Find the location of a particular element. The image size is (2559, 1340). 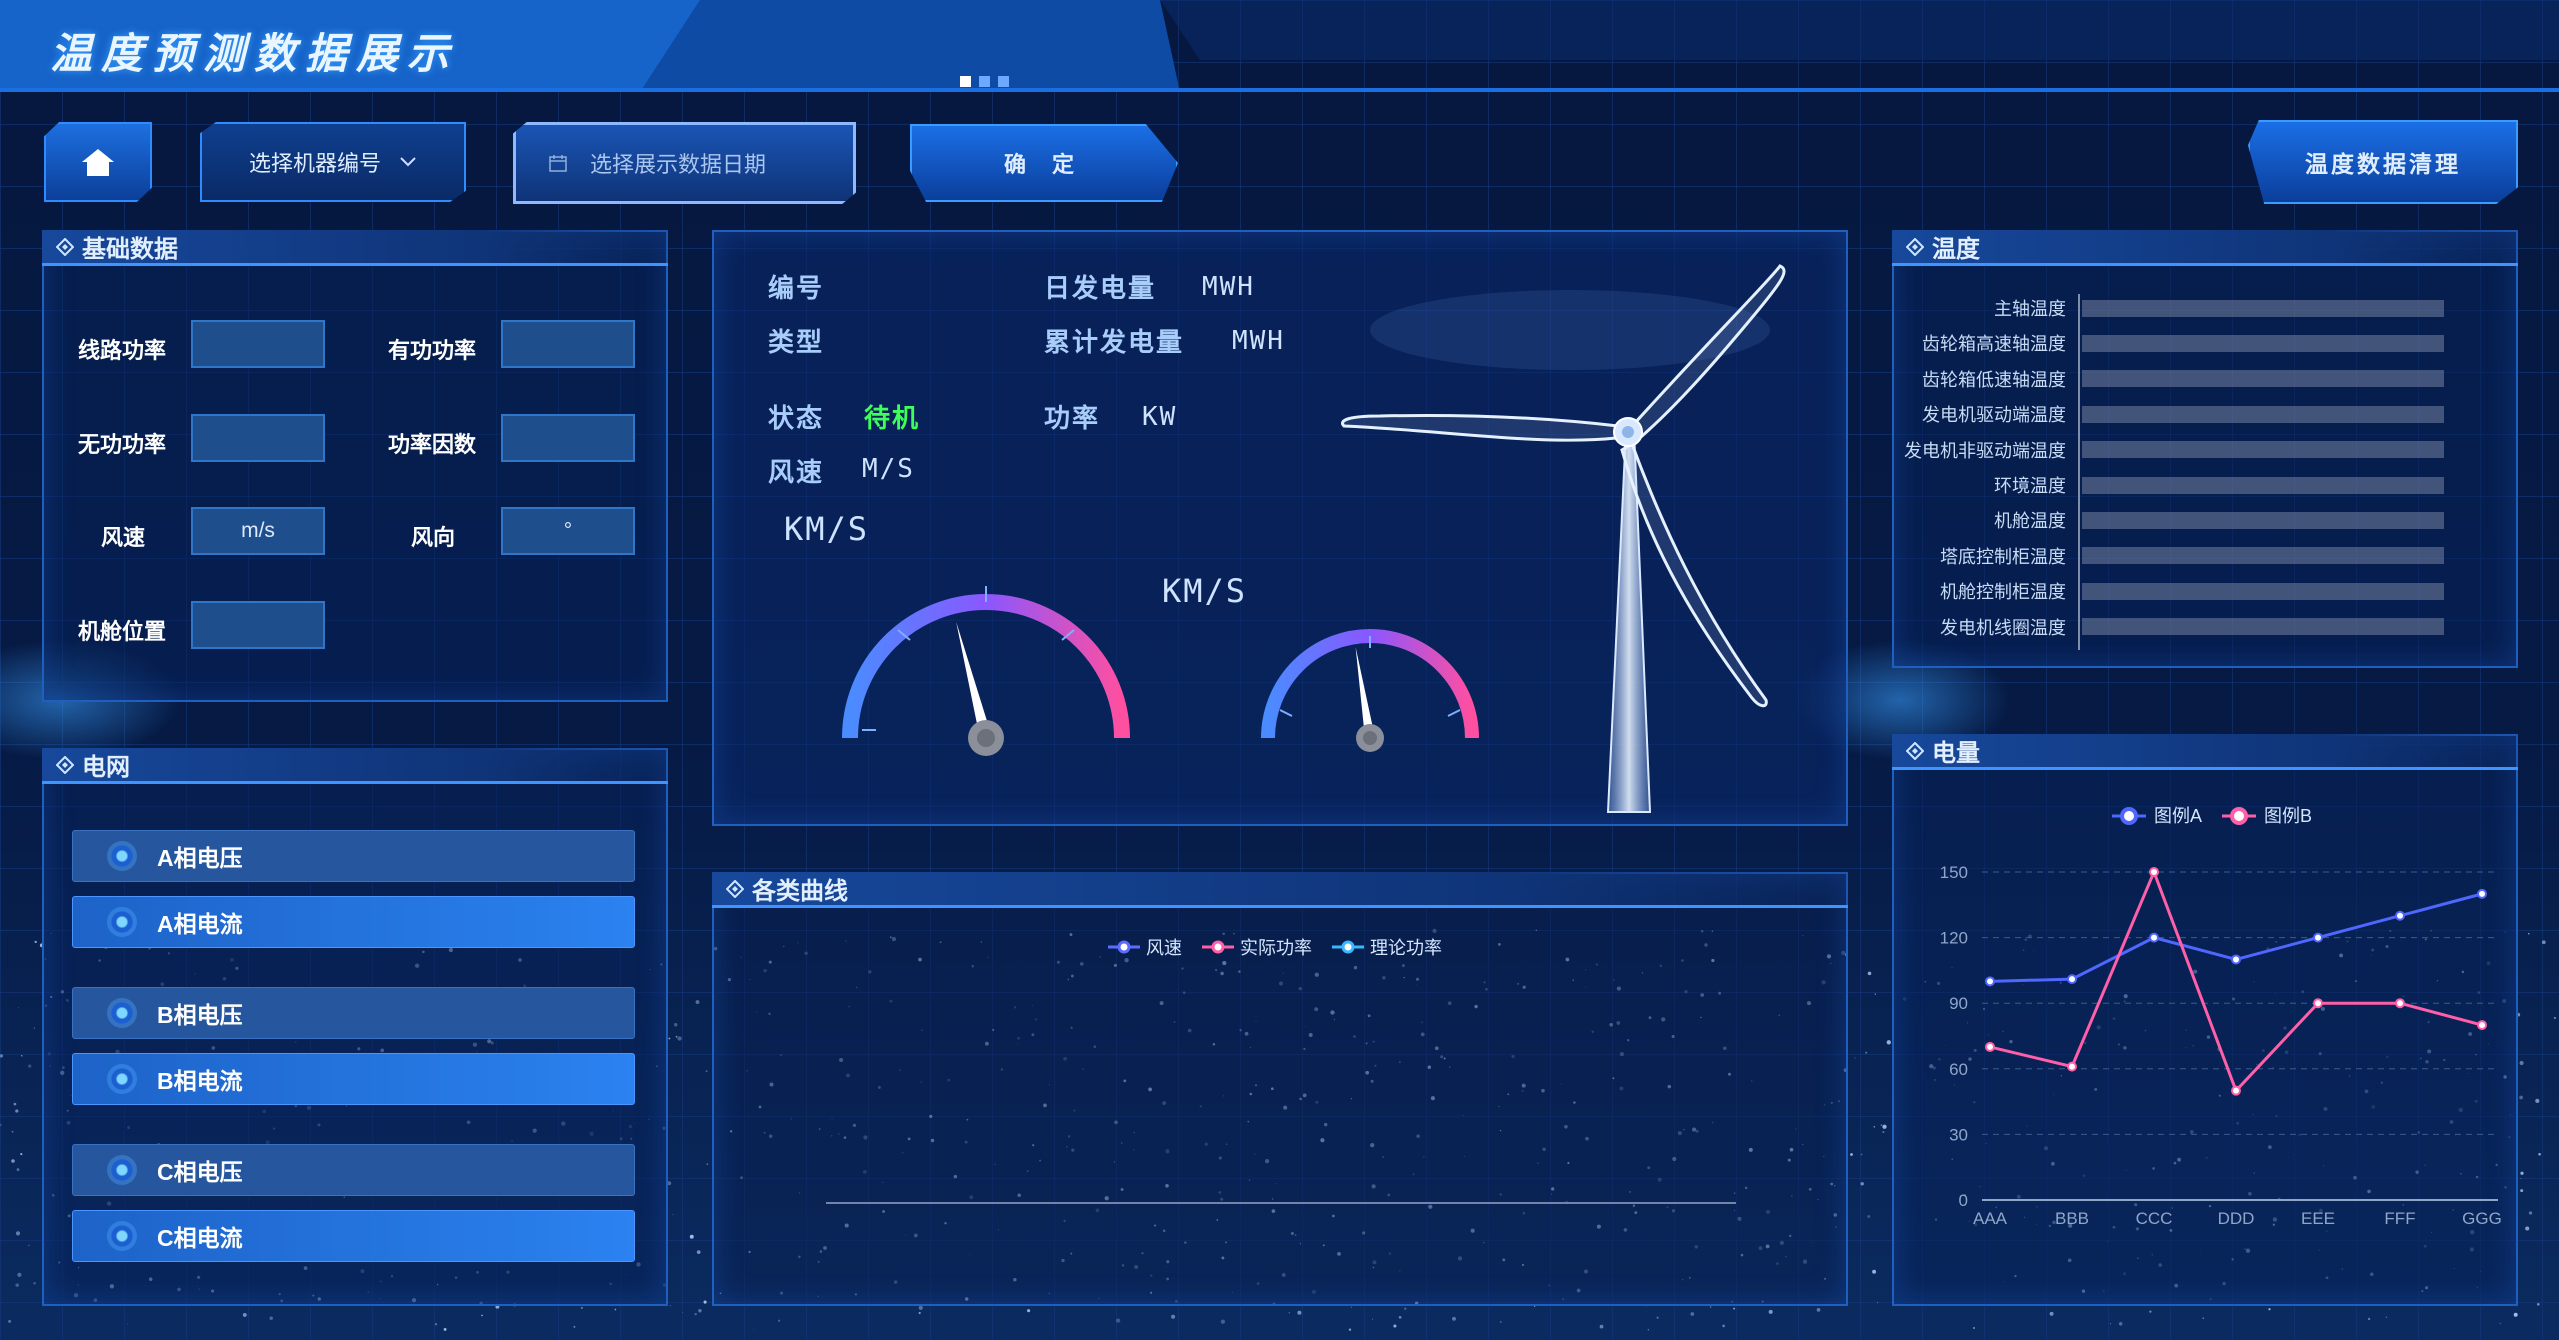

temperature-row: 发电机驱动端温度 is located at coordinates (2162, 414).